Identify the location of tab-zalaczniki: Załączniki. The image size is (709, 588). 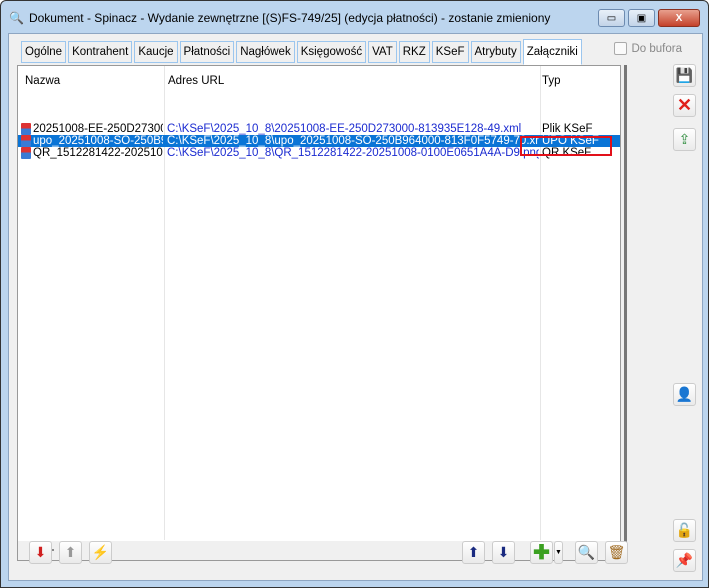
(552, 52).